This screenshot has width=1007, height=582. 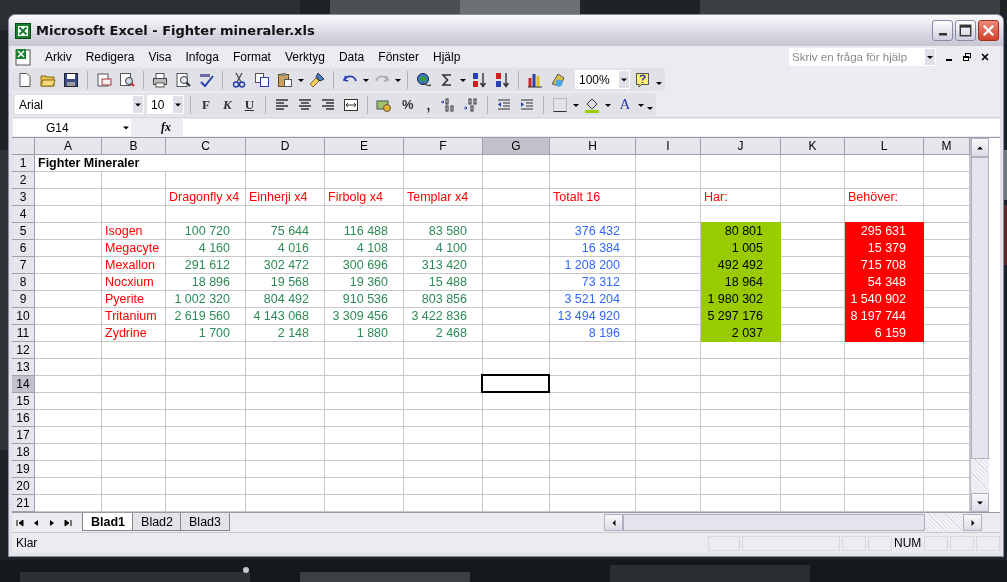 What do you see at coordinates (947, 146) in the screenshot?
I see `column-header: M` at bounding box center [947, 146].